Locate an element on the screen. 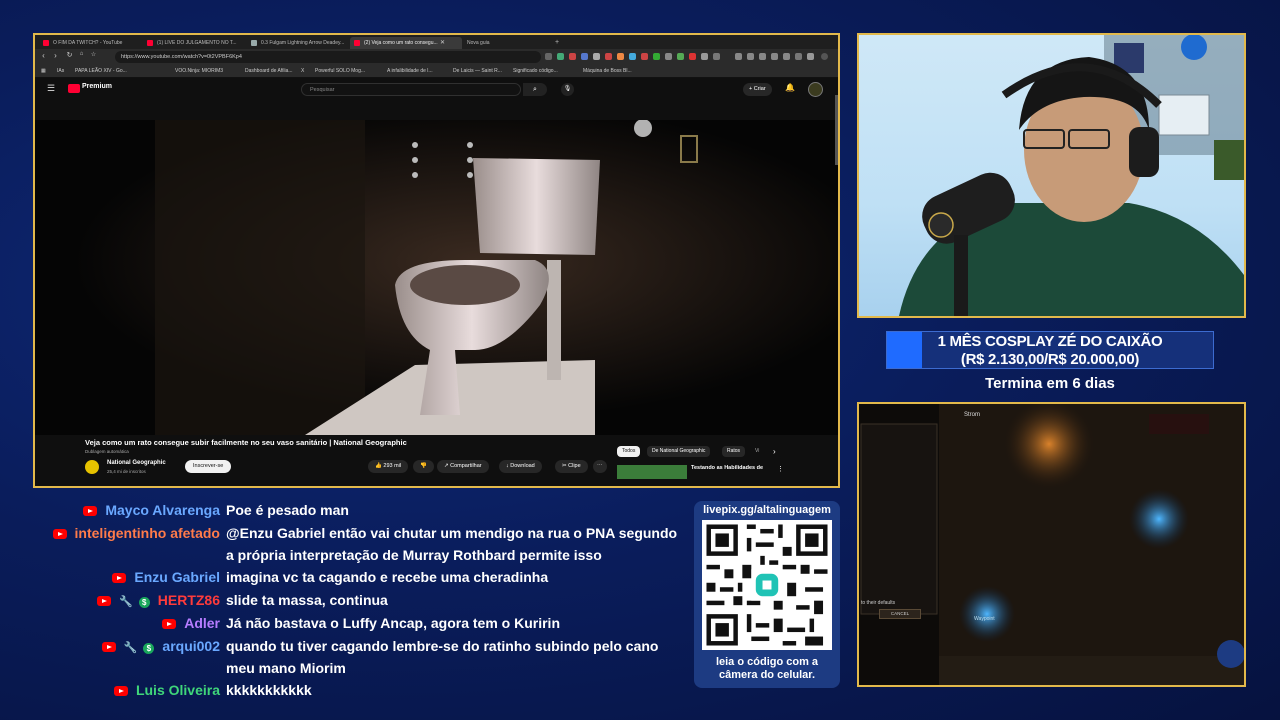  chat-message-text: Poe é pesado man is located at coordinates (287, 510).